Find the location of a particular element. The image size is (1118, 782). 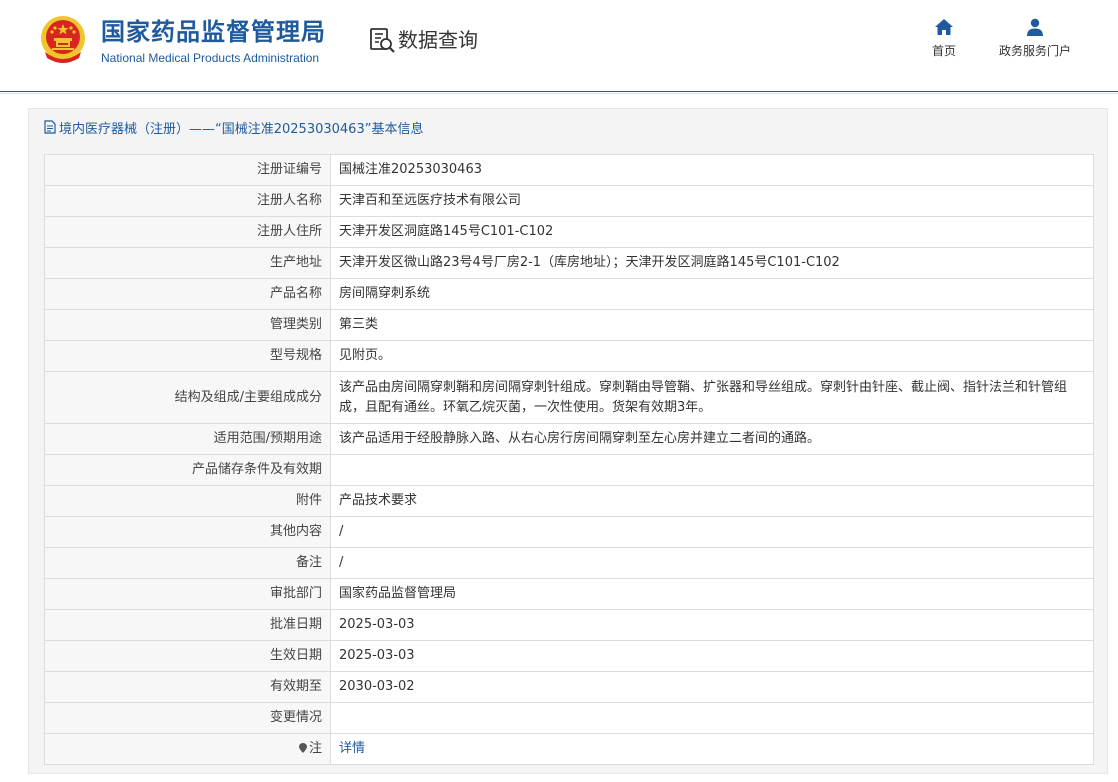

row-key: 适用范围/预期用途 is located at coordinates (187, 439).